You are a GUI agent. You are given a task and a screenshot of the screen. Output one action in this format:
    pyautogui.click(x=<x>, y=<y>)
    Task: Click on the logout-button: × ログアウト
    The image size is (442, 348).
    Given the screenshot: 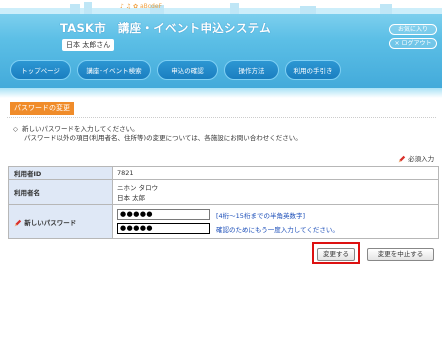 What is the action you would take?
    pyautogui.click(x=413, y=43)
    